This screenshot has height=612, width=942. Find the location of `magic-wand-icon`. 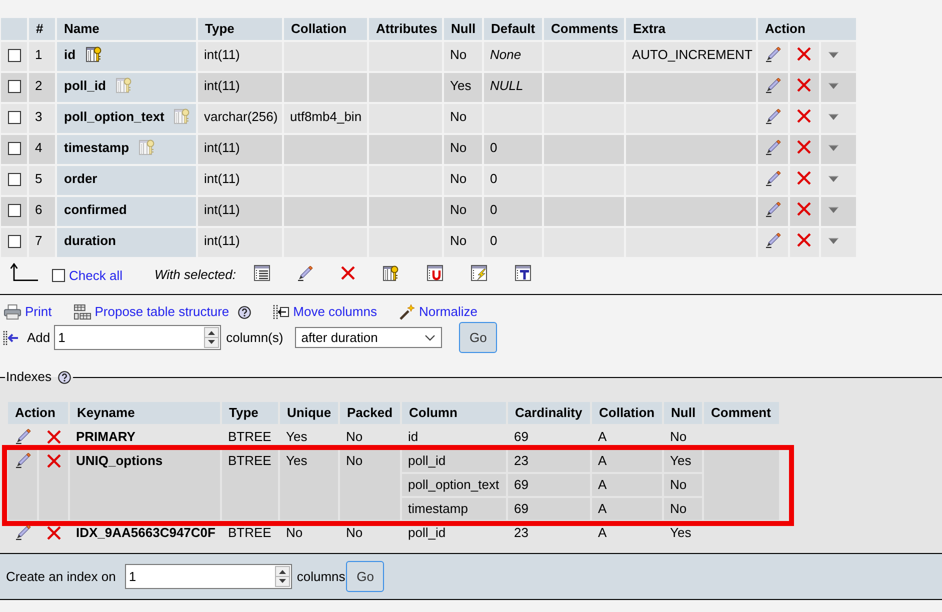

magic-wand-icon is located at coordinates (406, 312).